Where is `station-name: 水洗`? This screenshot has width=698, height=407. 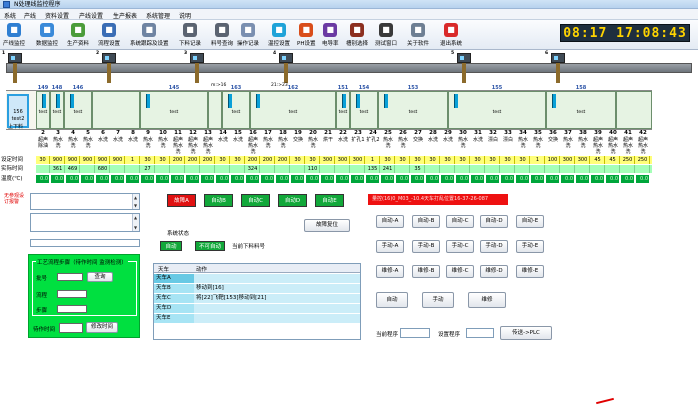
station-name: 水洗 is located at coordinates (132, 140).